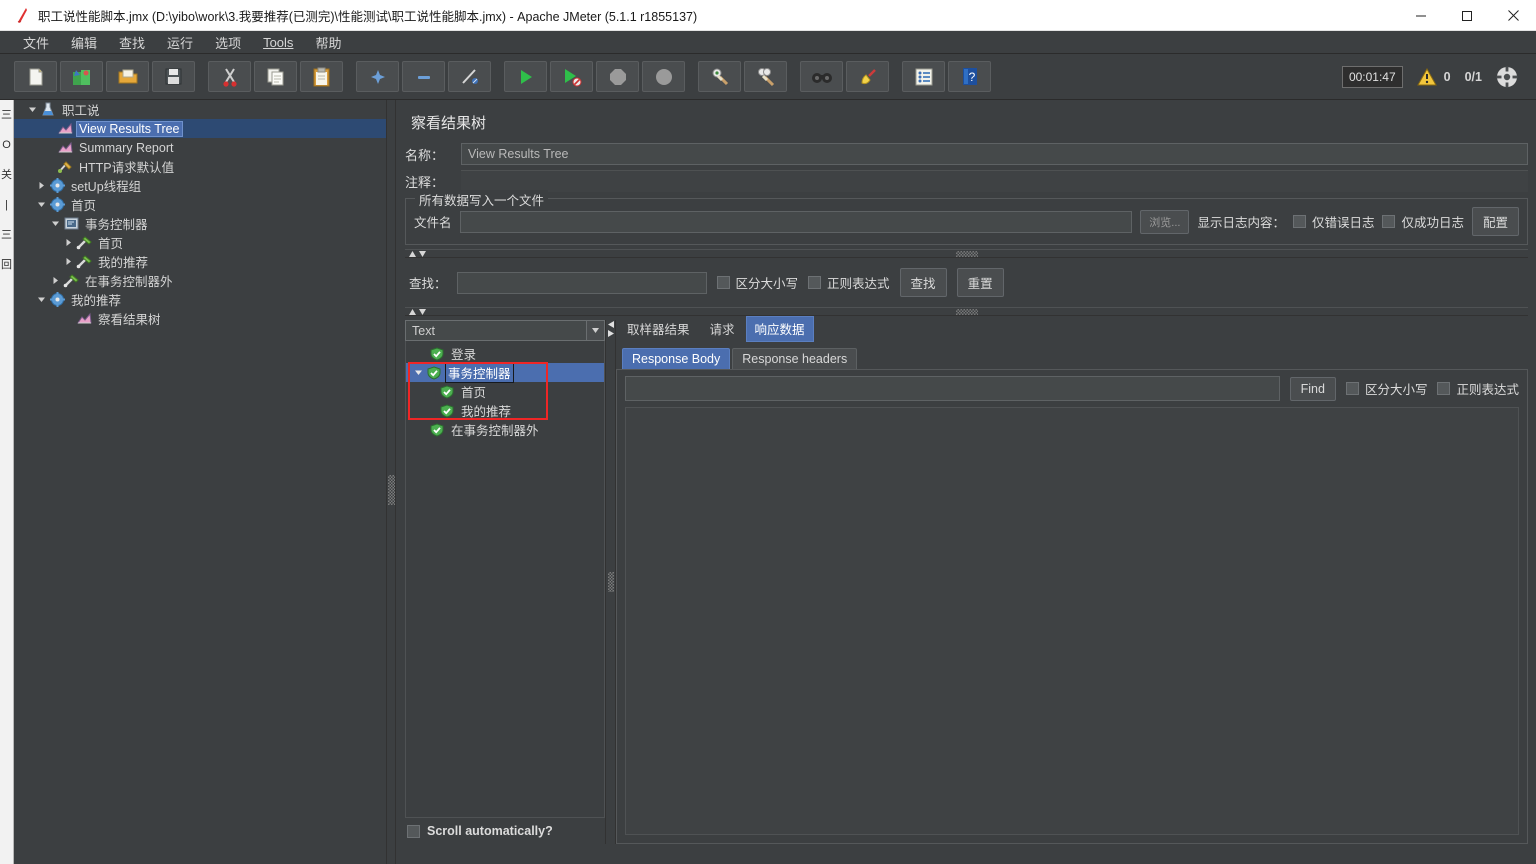  Describe the element at coordinates (1386, 388) in the screenshot. I see `find-case-sensitive-checkbox: 区分大小写` at that location.